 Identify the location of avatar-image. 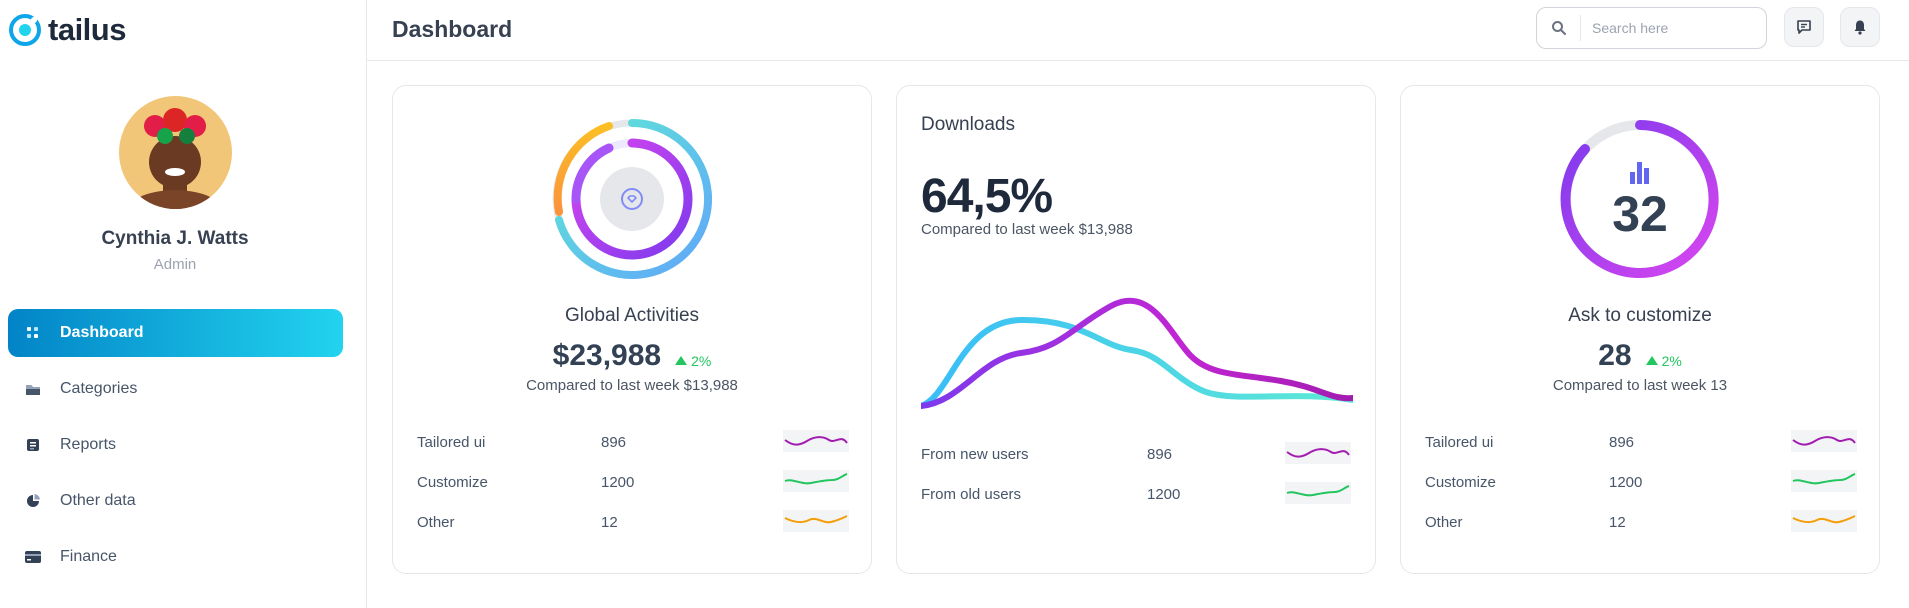
(175, 152).